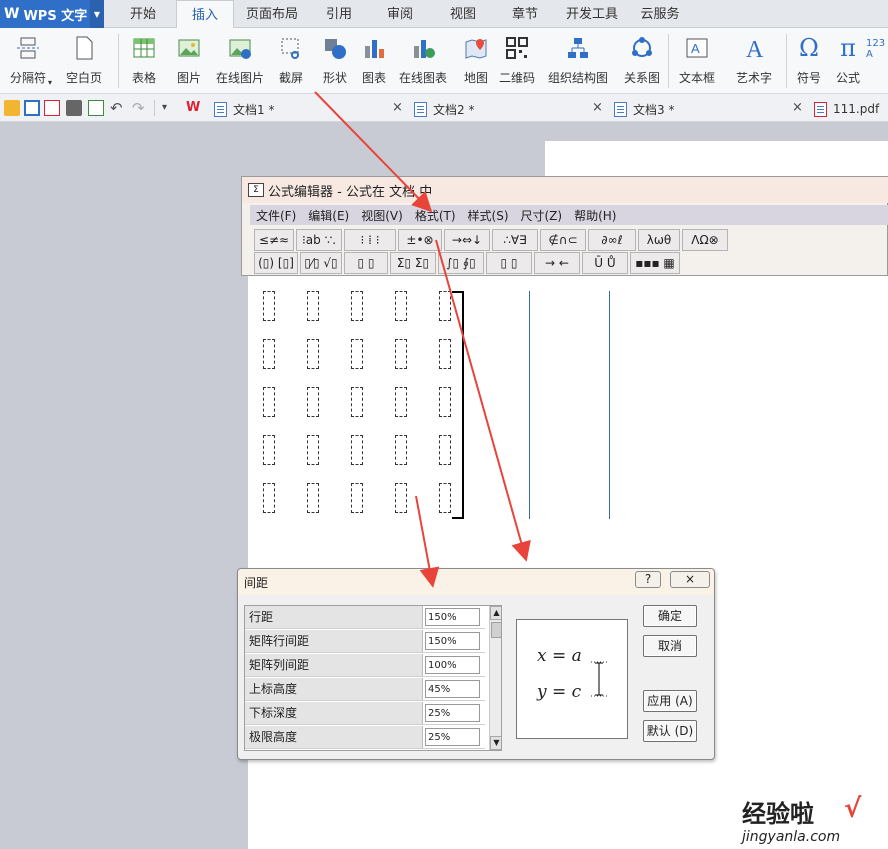 The height and width of the screenshot is (849, 888). I want to click on default-button: 默认 (D), so click(670, 731).